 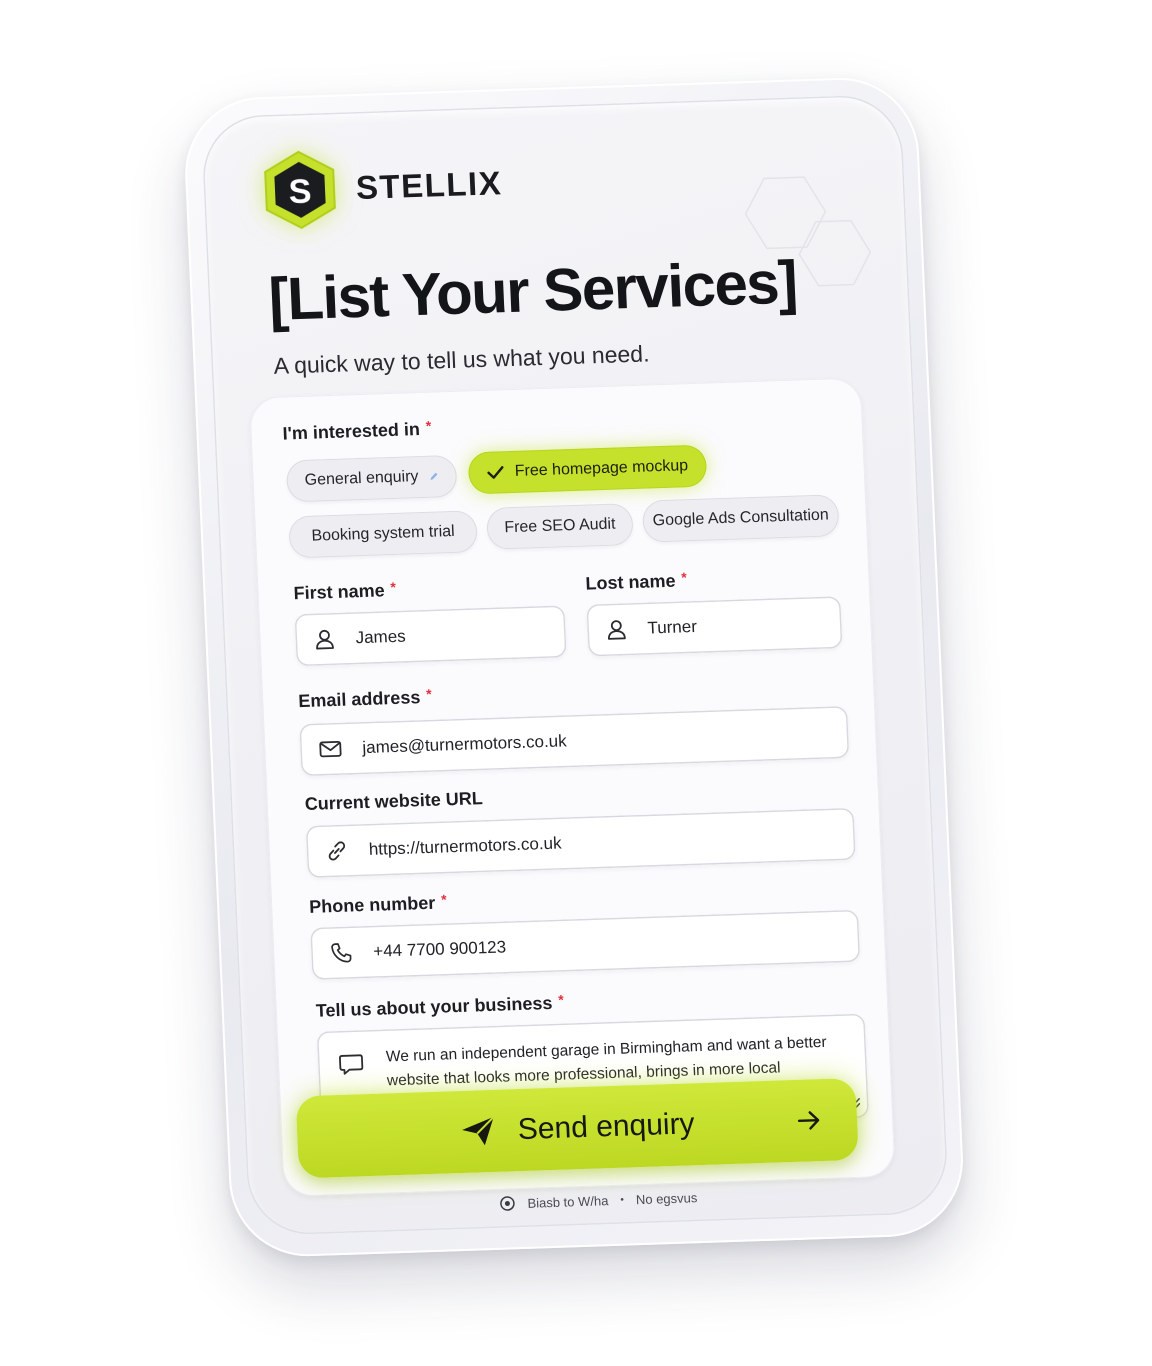 What do you see at coordinates (532, 290) in the screenshot?
I see `page-title: [List Your Services]` at bounding box center [532, 290].